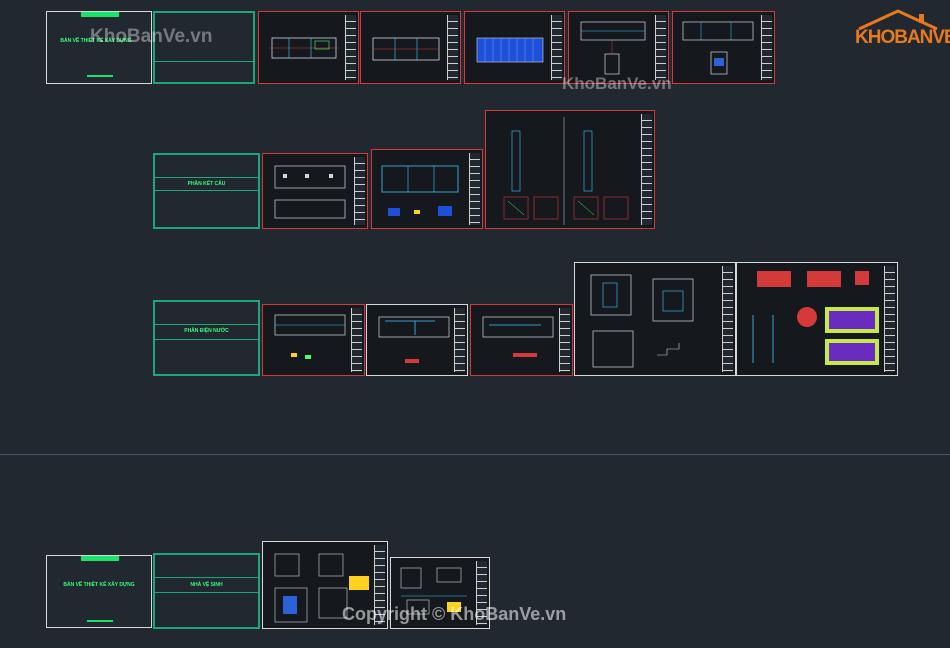  I want to click on beam-plan-drawing, so click(420, 190).